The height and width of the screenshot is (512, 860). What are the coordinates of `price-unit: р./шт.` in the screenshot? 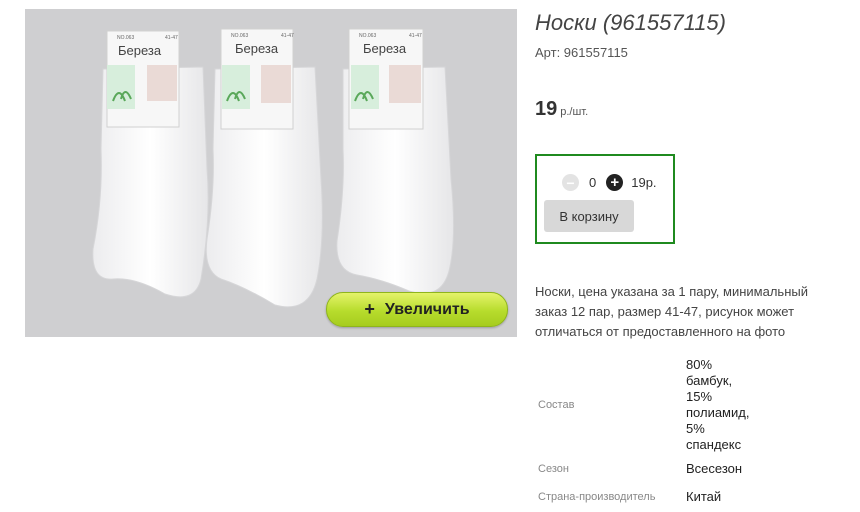 It's located at (574, 112).